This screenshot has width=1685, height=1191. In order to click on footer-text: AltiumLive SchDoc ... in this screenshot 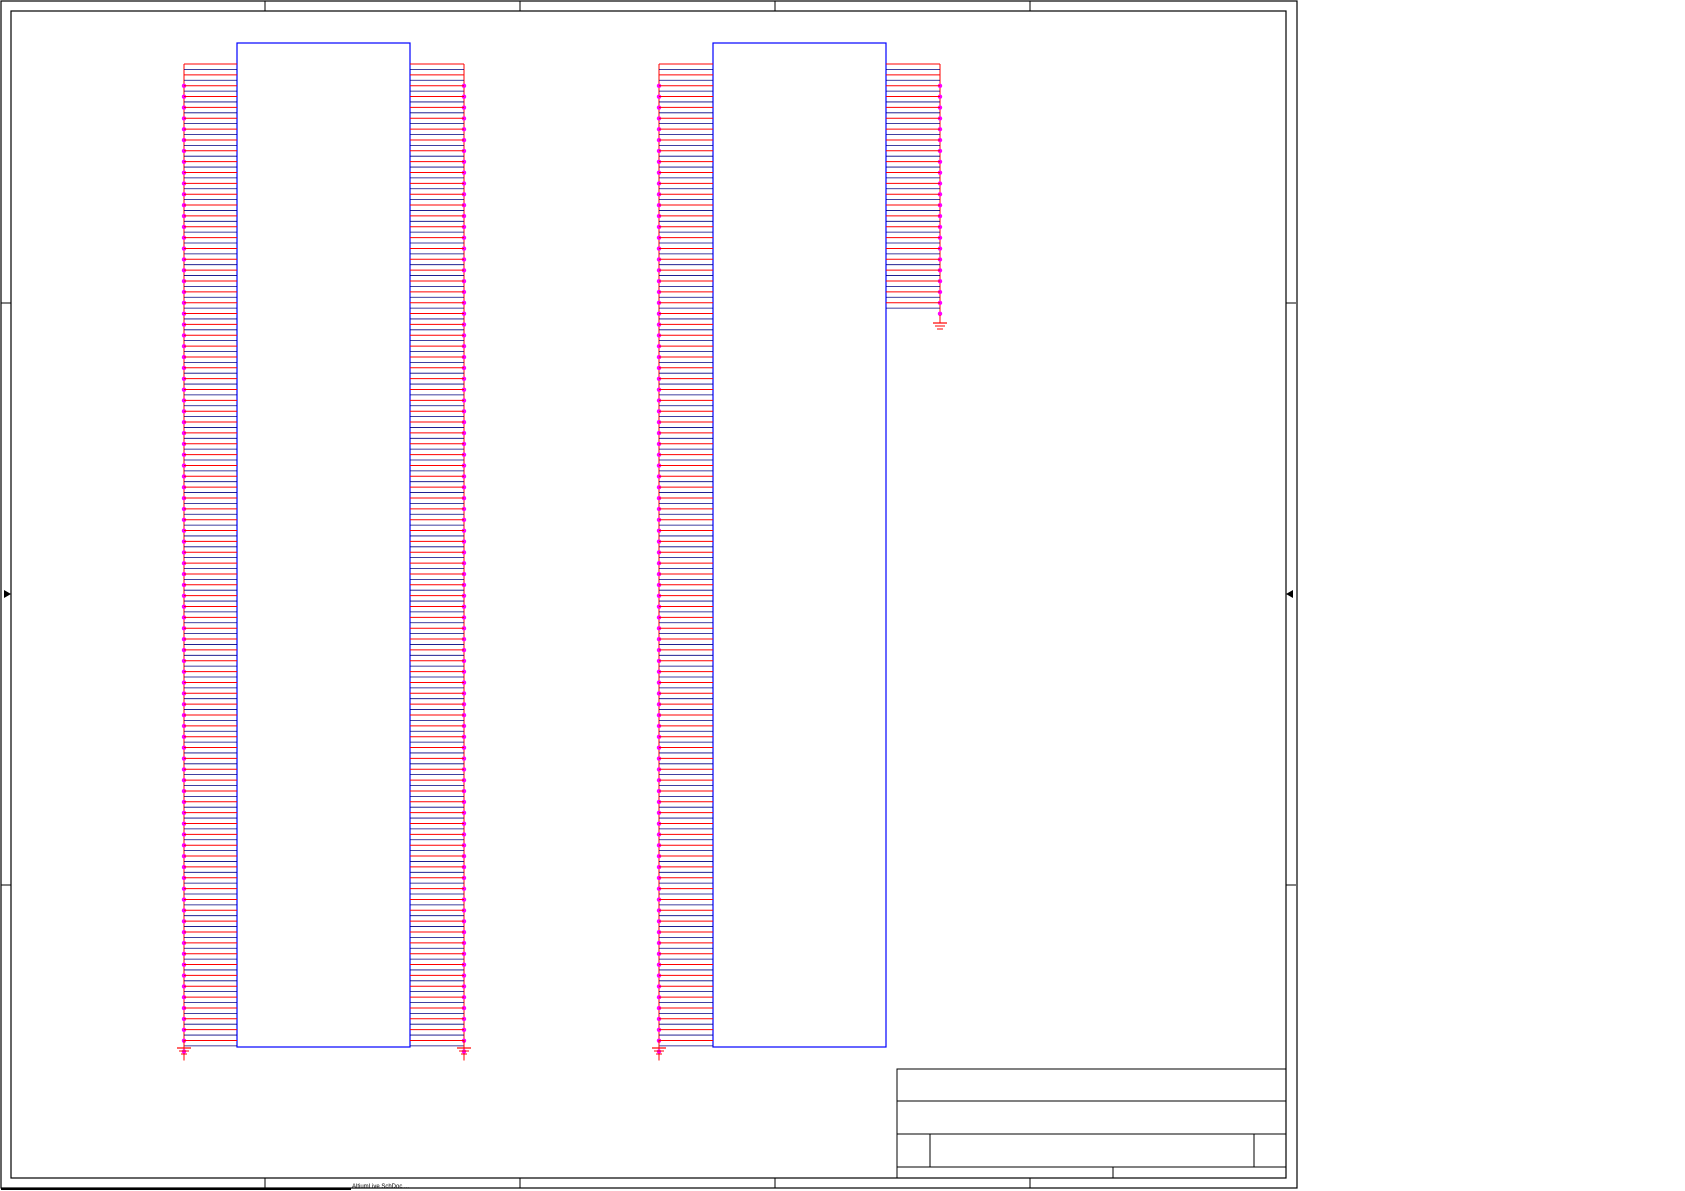, I will do `click(381, 1187)`.